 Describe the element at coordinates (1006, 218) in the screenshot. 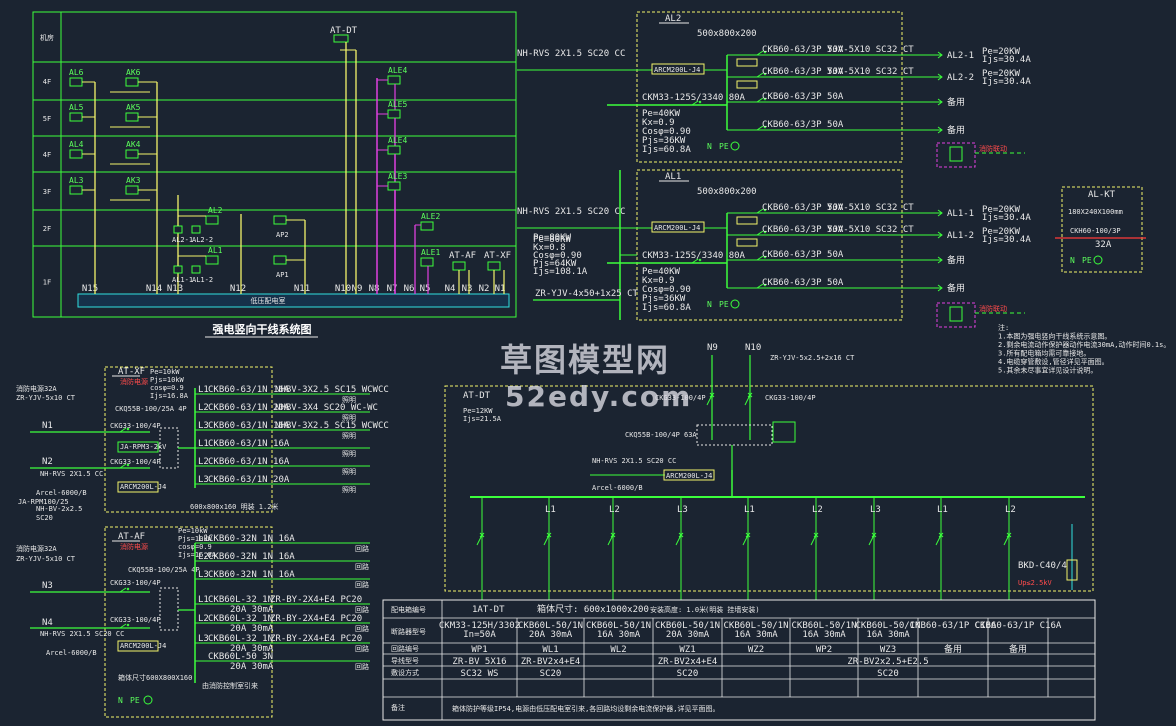

I see `al1-branch-ijs: Ijs=30.4A` at that location.